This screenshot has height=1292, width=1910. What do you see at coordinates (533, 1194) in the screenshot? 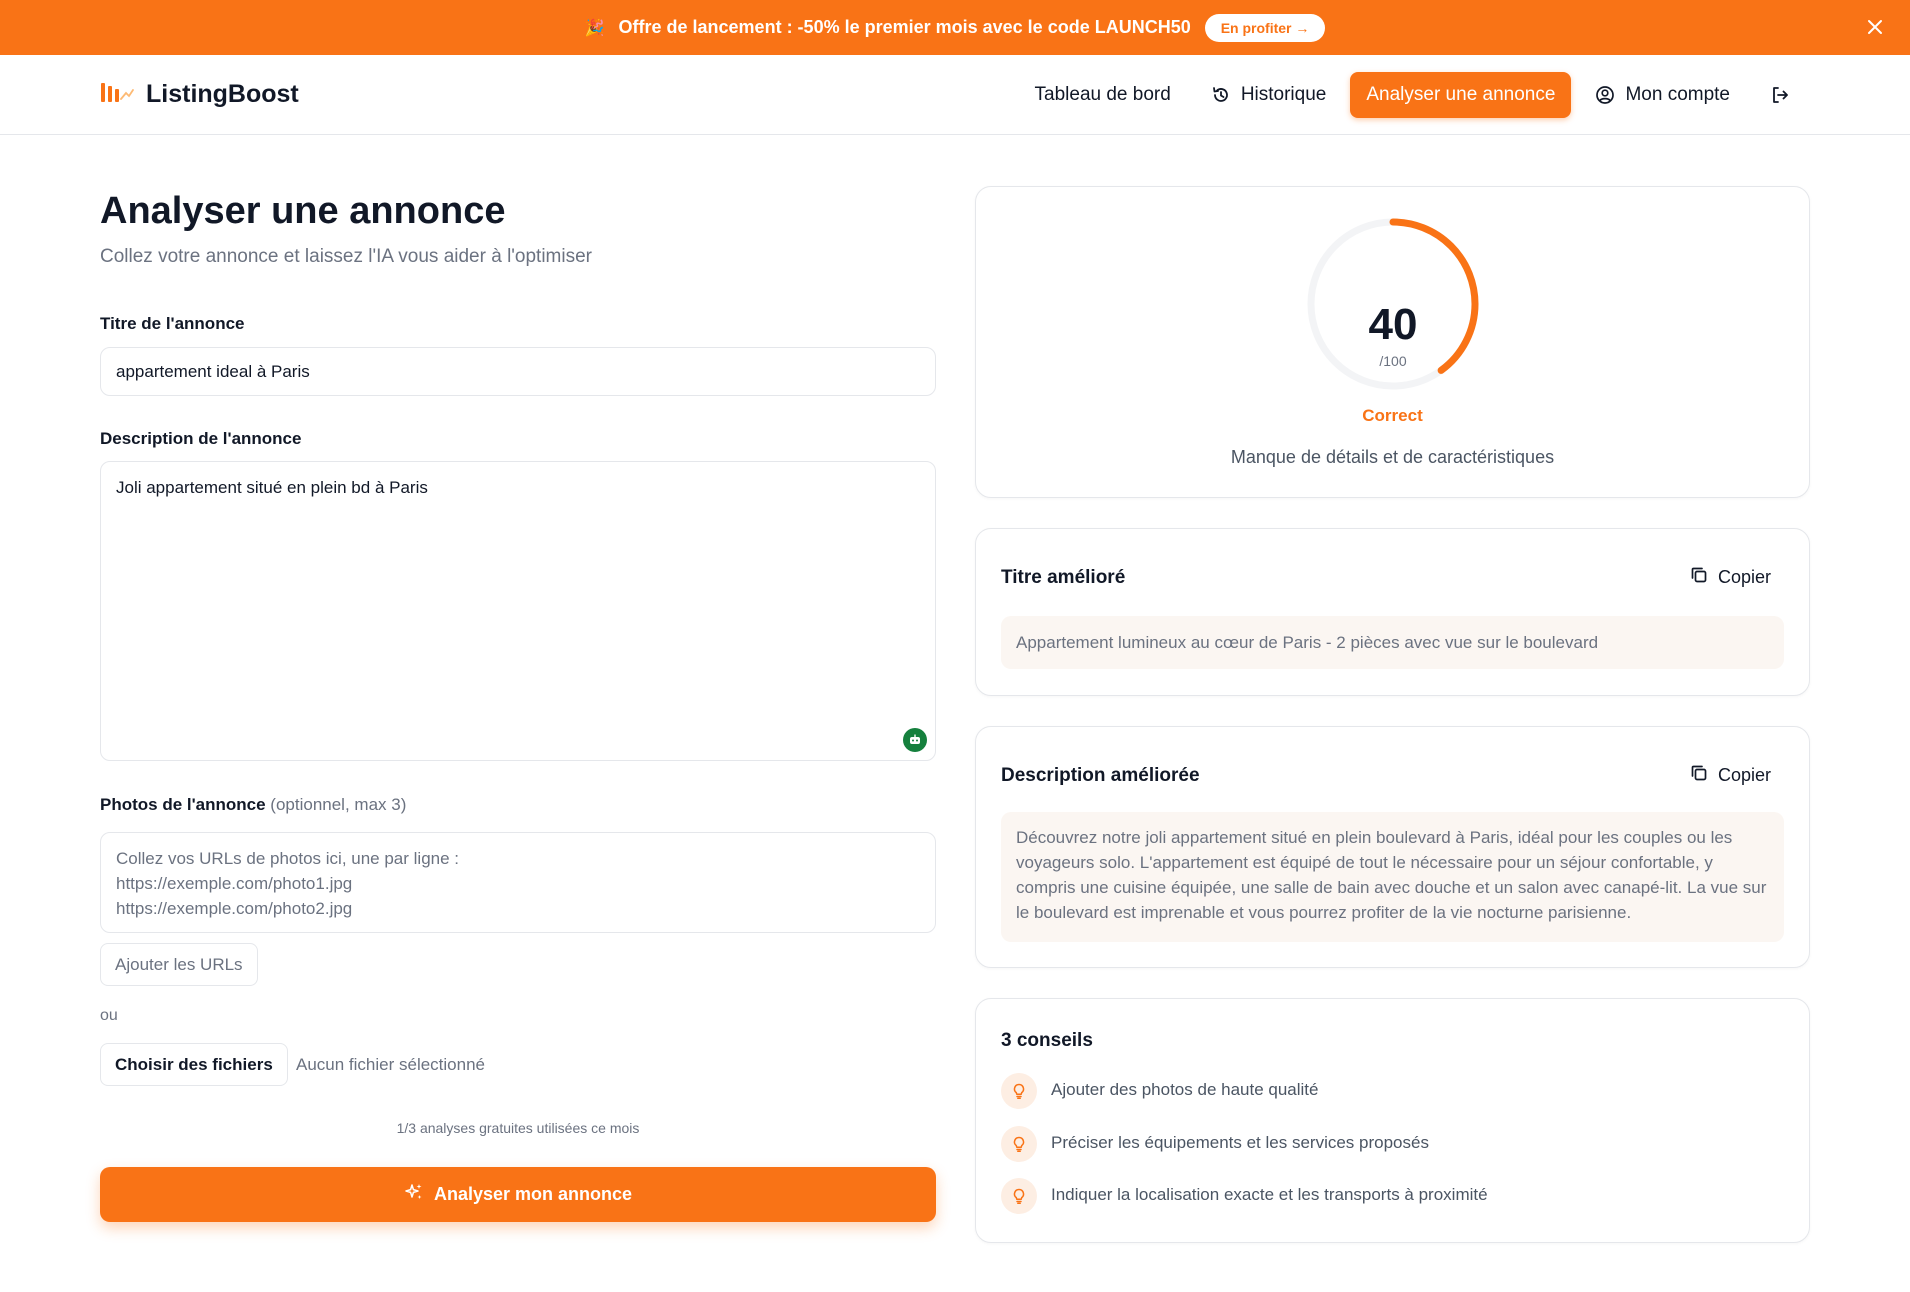
I see `analyze-submit-label: Analyser mon annonce` at bounding box center [533, 1194].